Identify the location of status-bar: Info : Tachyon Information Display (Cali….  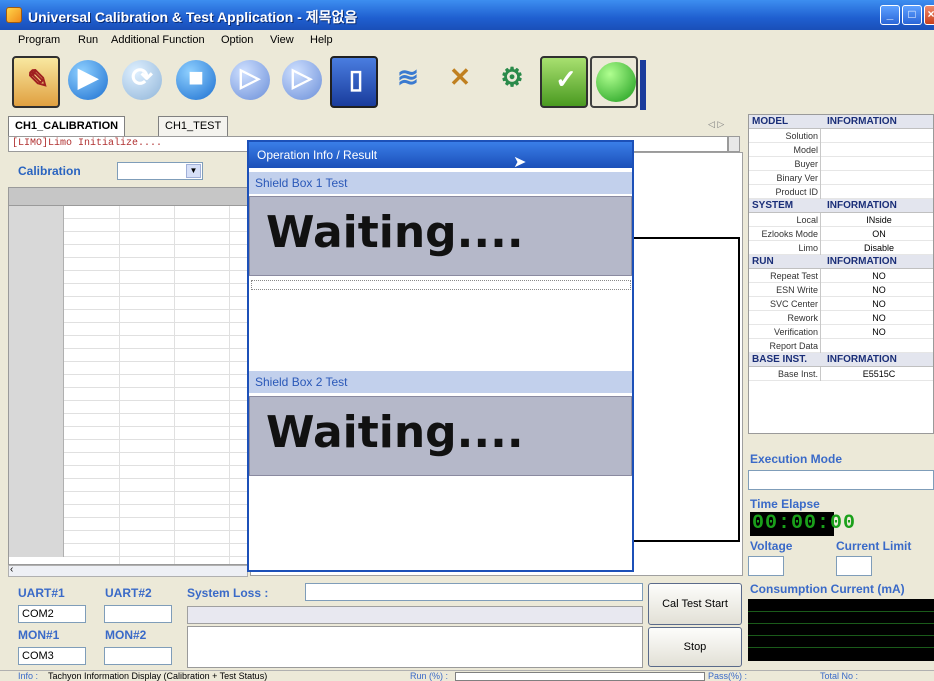
(467, 675).